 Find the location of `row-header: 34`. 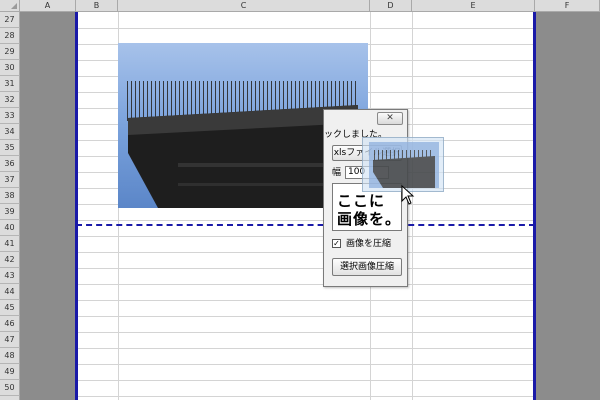

row-header: 34 is located at coordinates (10, 132).